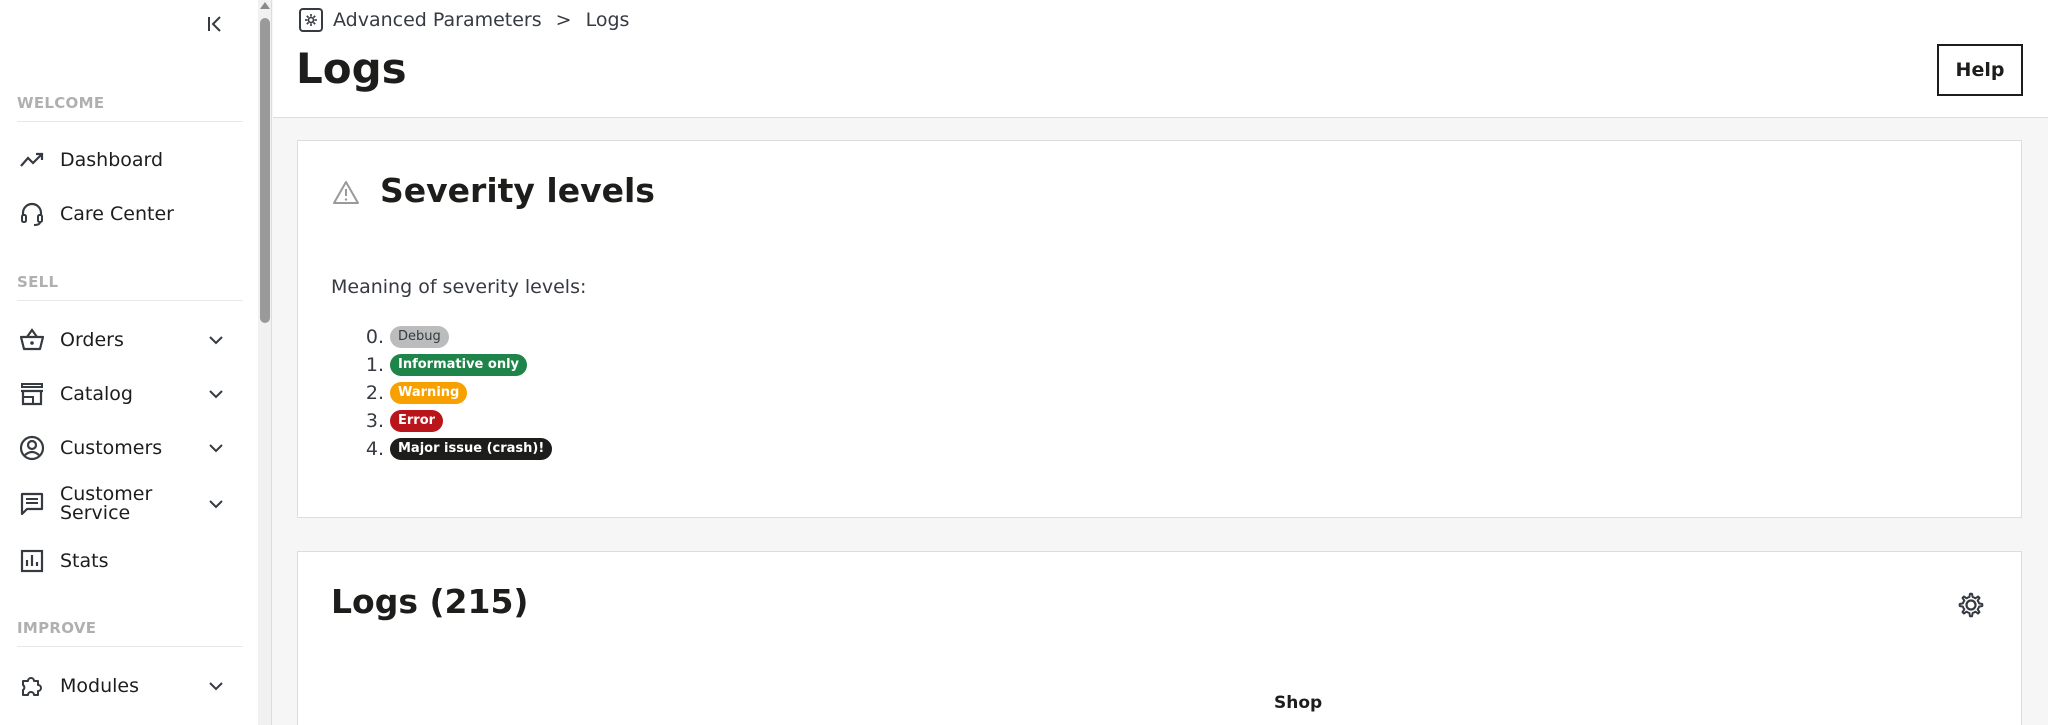 The height and width of the screenshot is (725, 2048). Describe the element at coordinates (32, 340) in the screenshot. I see `basket-icon` at that location.